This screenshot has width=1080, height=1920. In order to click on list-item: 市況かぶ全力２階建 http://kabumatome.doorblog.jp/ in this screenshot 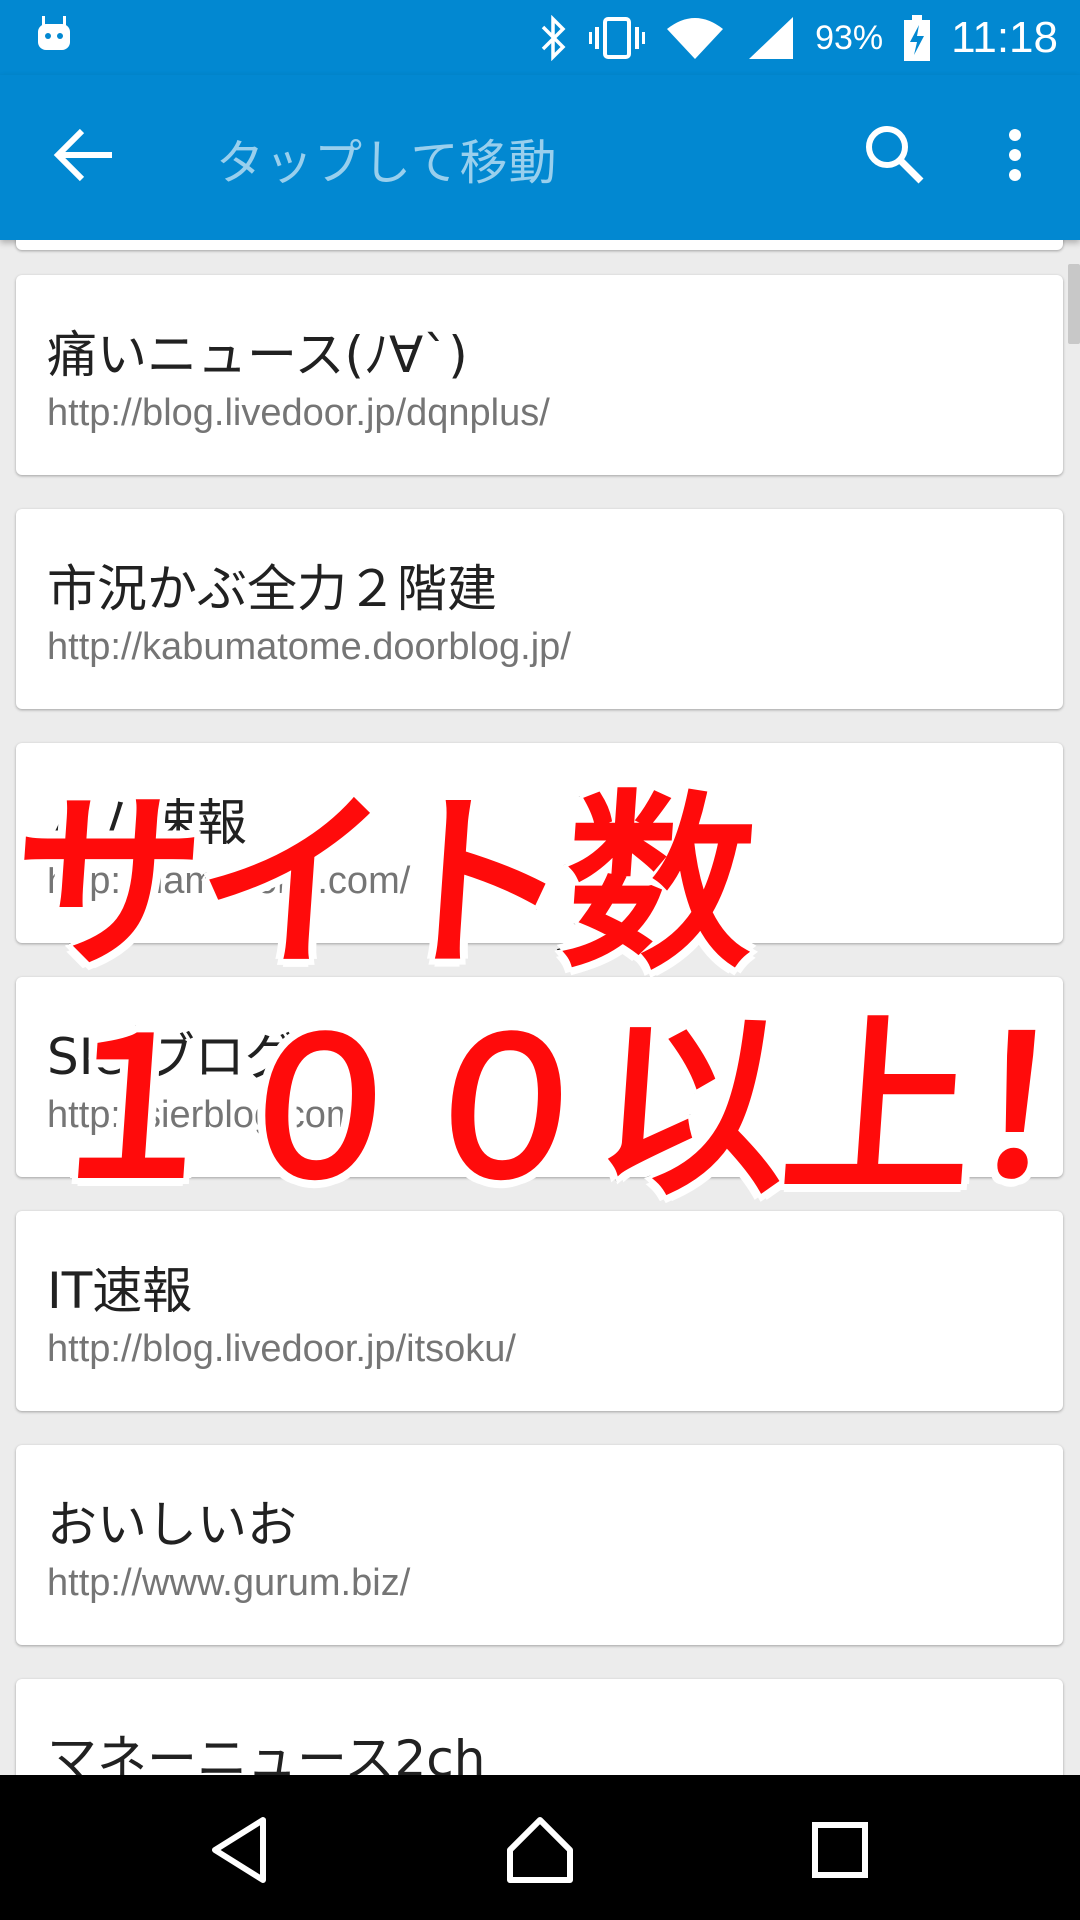, I will do `click(539, 609)`.